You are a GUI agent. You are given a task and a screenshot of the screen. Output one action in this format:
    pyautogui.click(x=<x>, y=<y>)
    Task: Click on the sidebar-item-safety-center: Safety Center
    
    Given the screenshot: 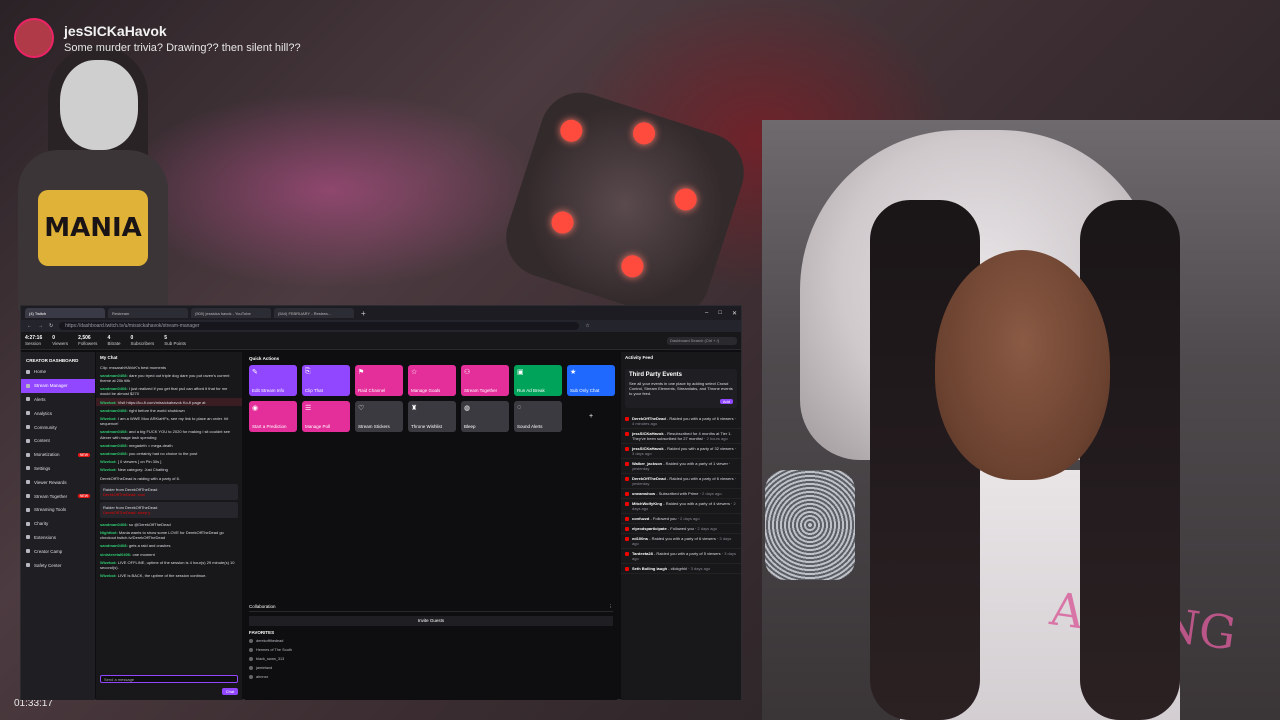 What is the action you would take?
    pyautogui.click(x=58, y=565)
    